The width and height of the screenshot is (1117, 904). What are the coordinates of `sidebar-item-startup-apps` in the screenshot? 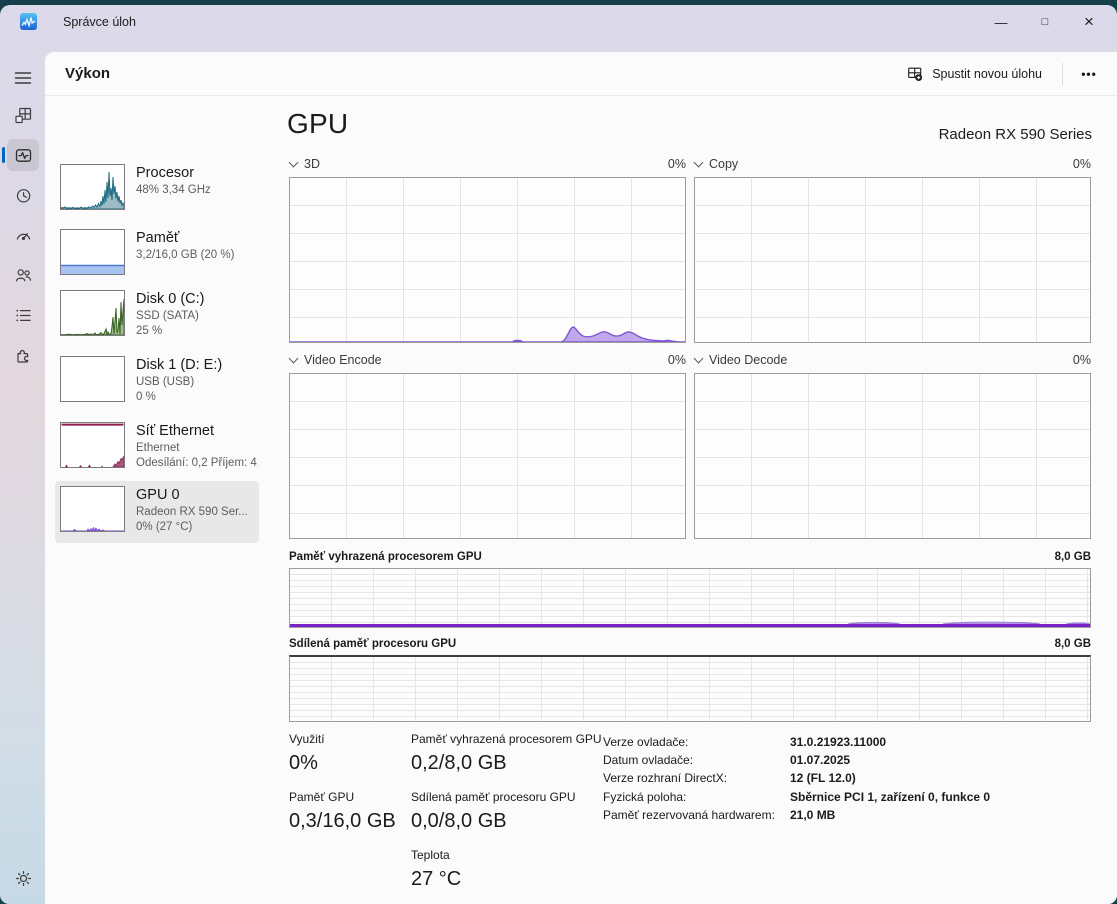 It's located at (23, 235).